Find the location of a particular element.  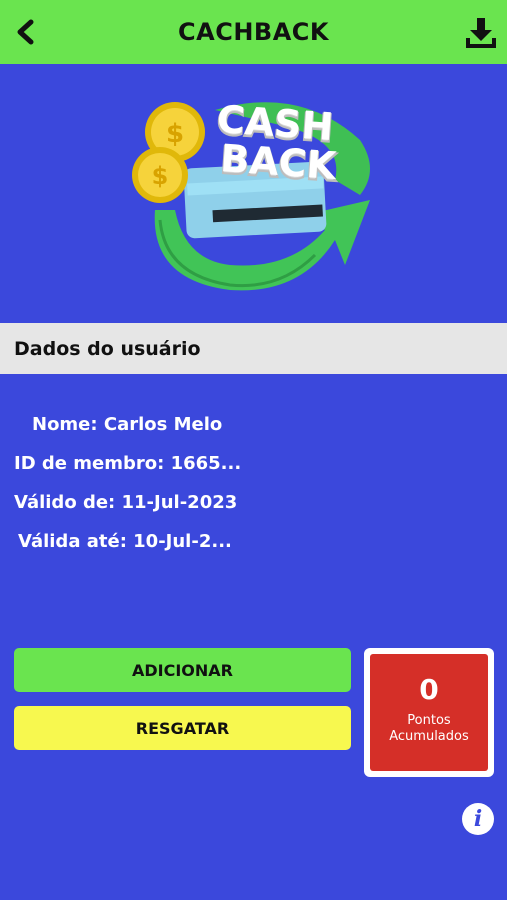

points-box: 0 Pontos Acumulados is located at coordinates (429, 712).